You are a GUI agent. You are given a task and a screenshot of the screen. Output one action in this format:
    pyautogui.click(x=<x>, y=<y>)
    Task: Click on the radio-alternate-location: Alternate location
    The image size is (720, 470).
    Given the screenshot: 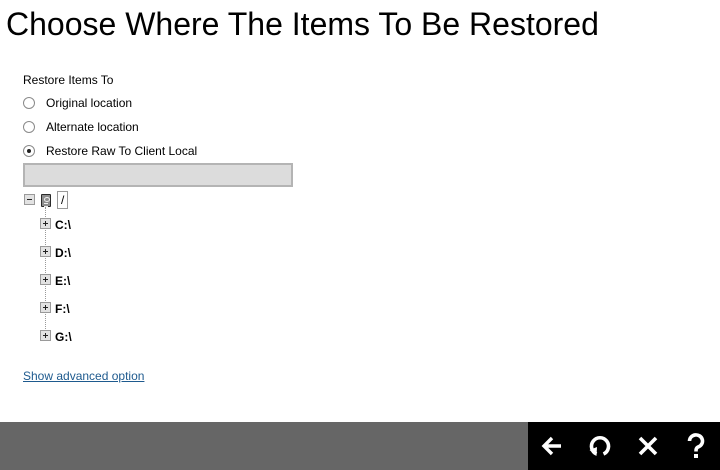 What is the action you would take?
    pyautogui.click(x=81, y=127)
    